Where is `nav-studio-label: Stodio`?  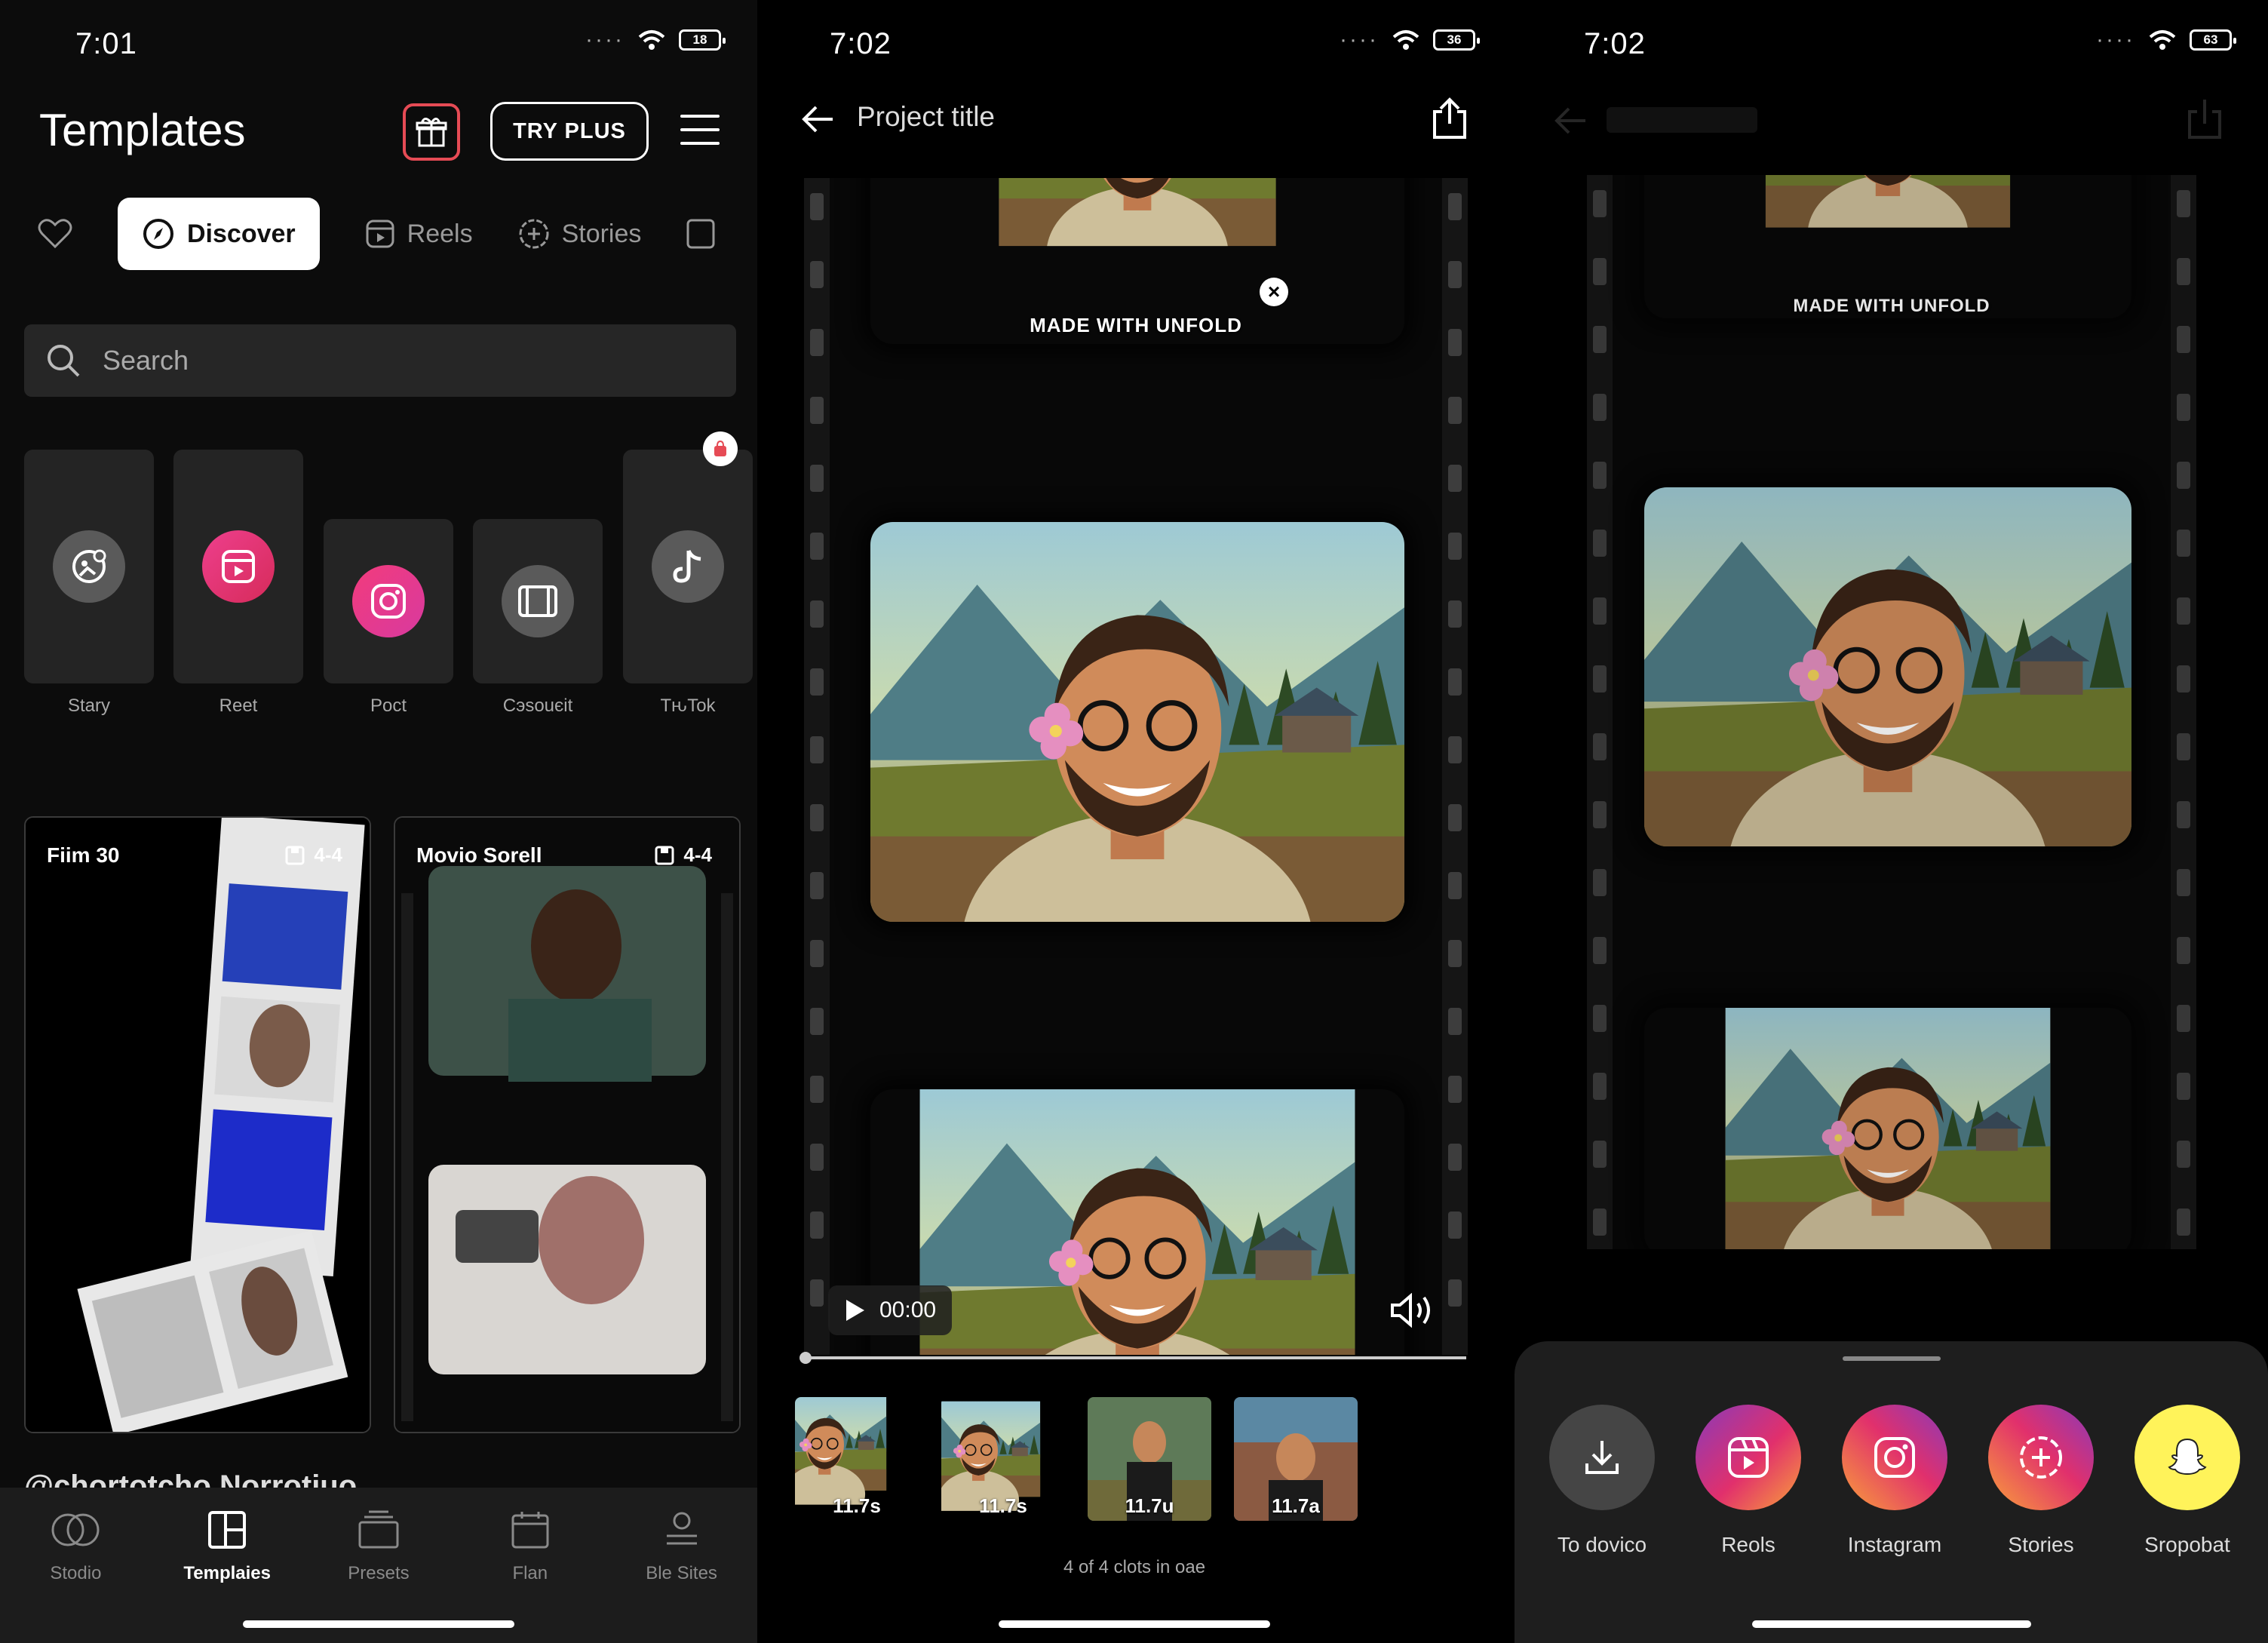 nav-studio-label: Stodio is located at coordinates (75, 1574).